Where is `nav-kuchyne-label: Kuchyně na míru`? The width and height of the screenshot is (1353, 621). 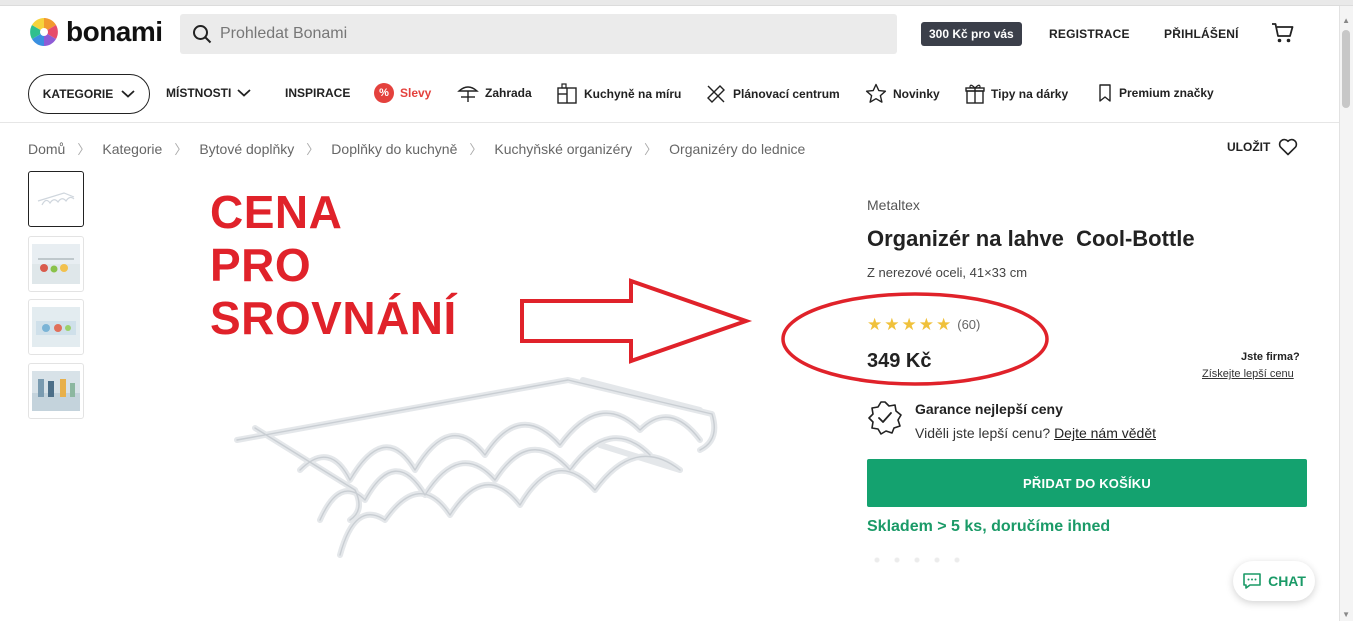 nav-kuchyne-label: Kuchyně na míru is located at coordinates (633, 94).